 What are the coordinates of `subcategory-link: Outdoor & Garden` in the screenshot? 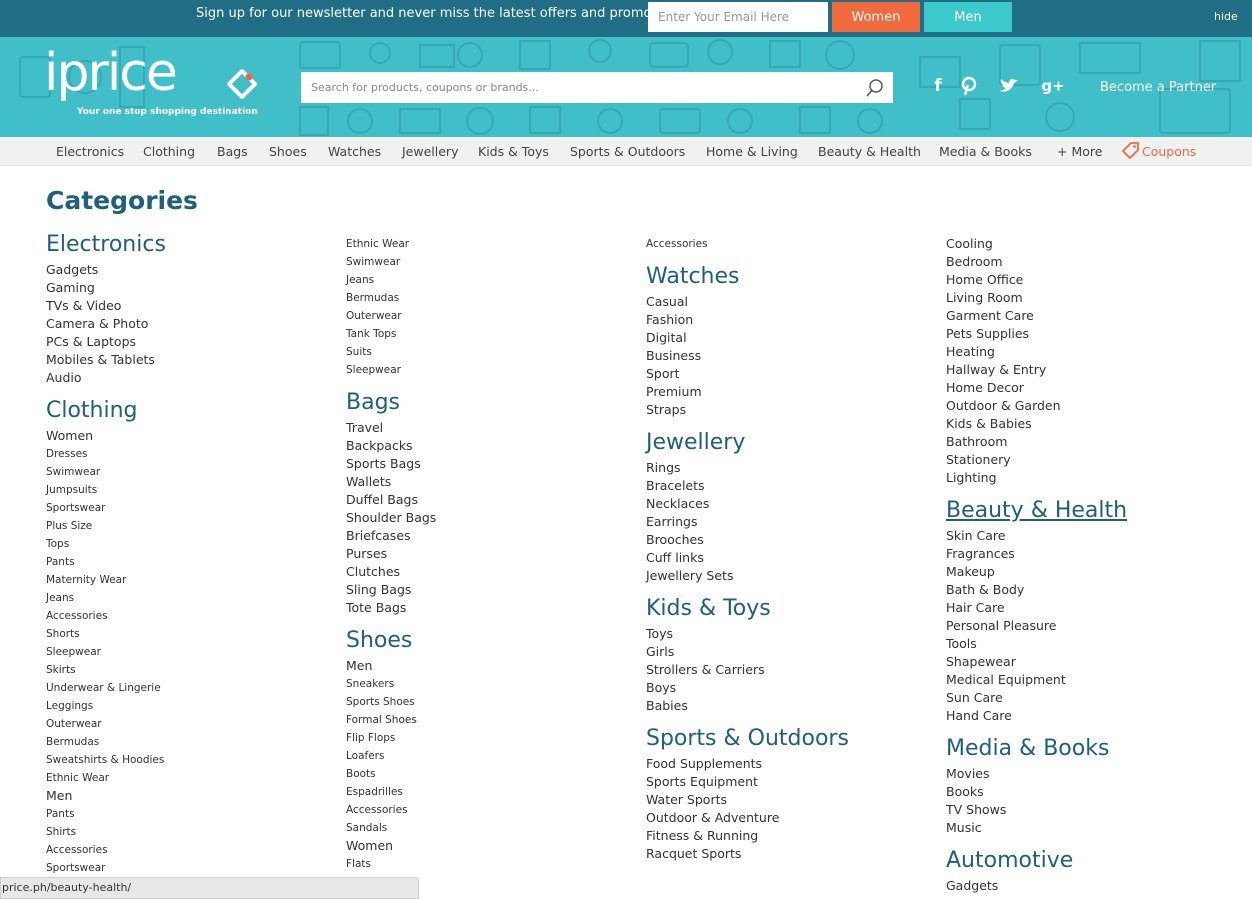 It's located at (1003, 405).